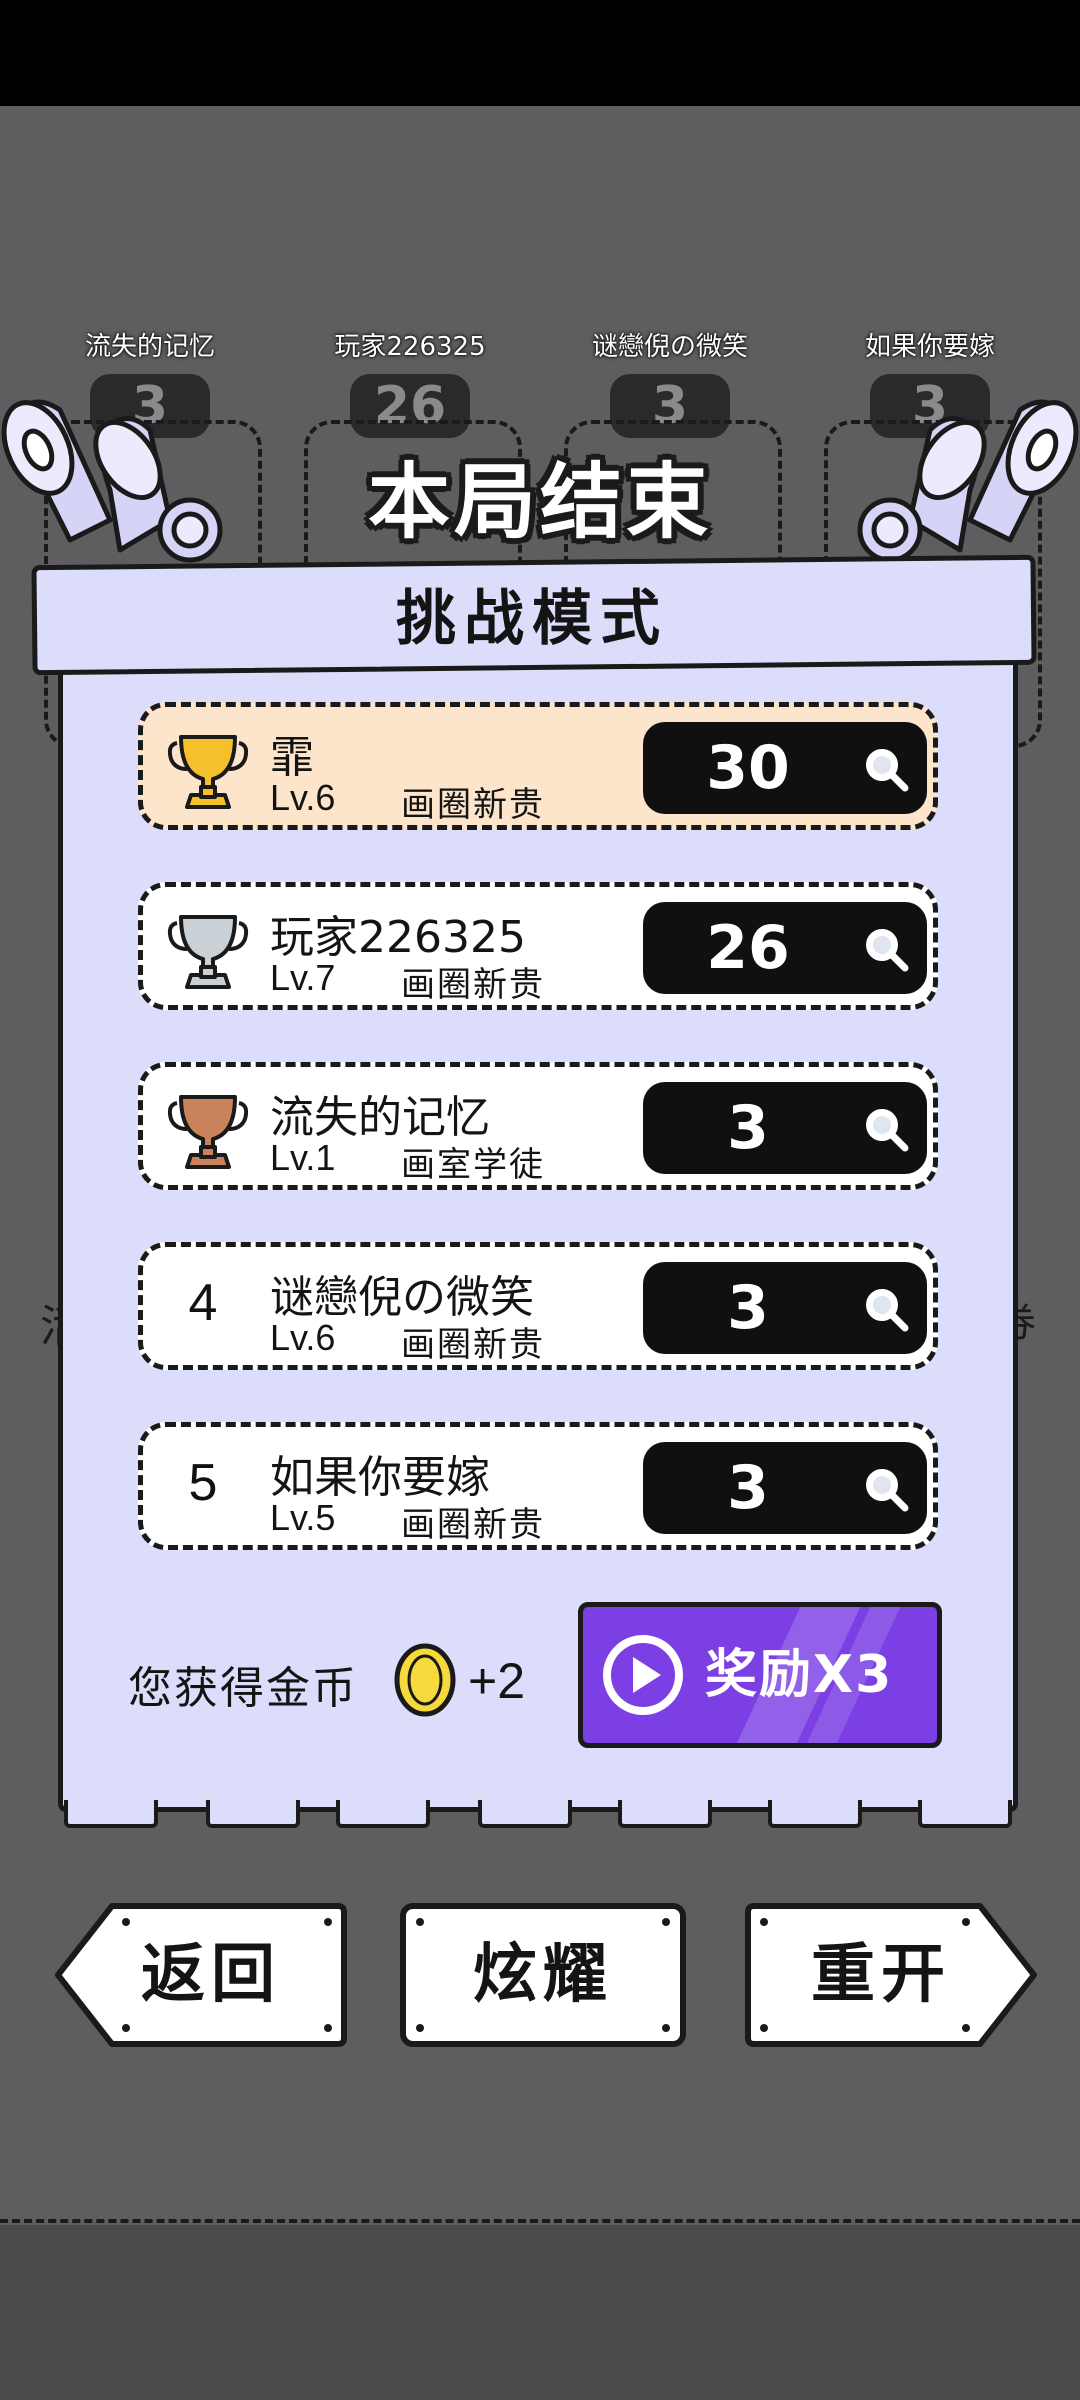 The width and height of the screenshot is (1080, 2400). I want to click on reward-label: 奖励X3, so click(799, 1675).